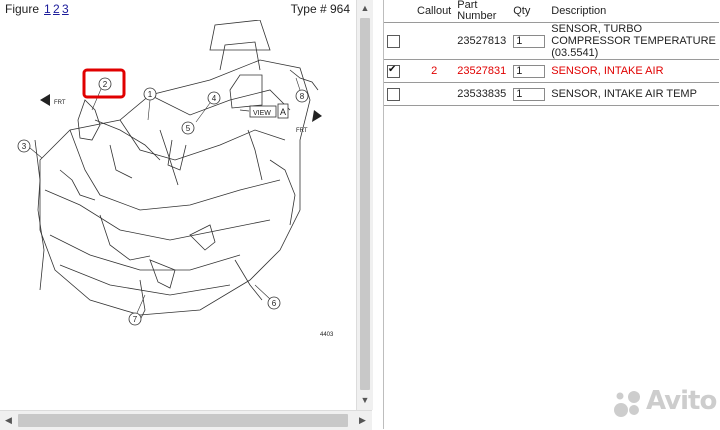 The height and width of the screenshot is (430, 720). Describe the element at coordinates (482, 41) in the screenshot. I see `row-part-number: 23527813` at that location.